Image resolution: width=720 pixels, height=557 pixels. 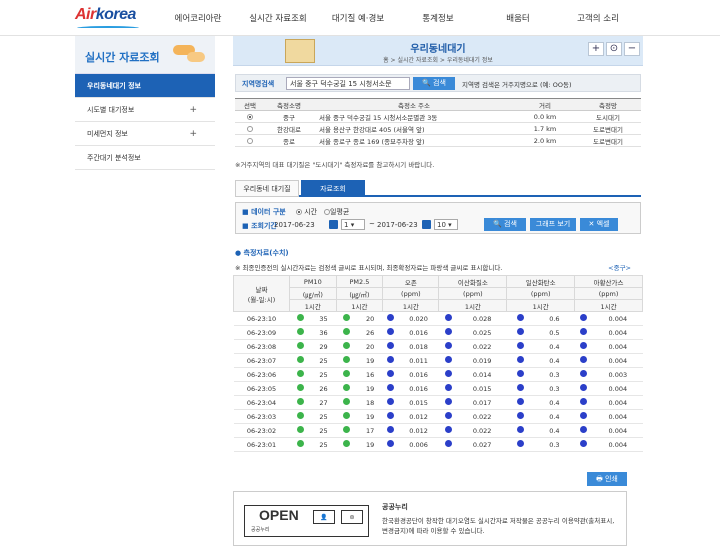 I want to click on tab-data-query: 자료조회, so click(x=333, y=188).